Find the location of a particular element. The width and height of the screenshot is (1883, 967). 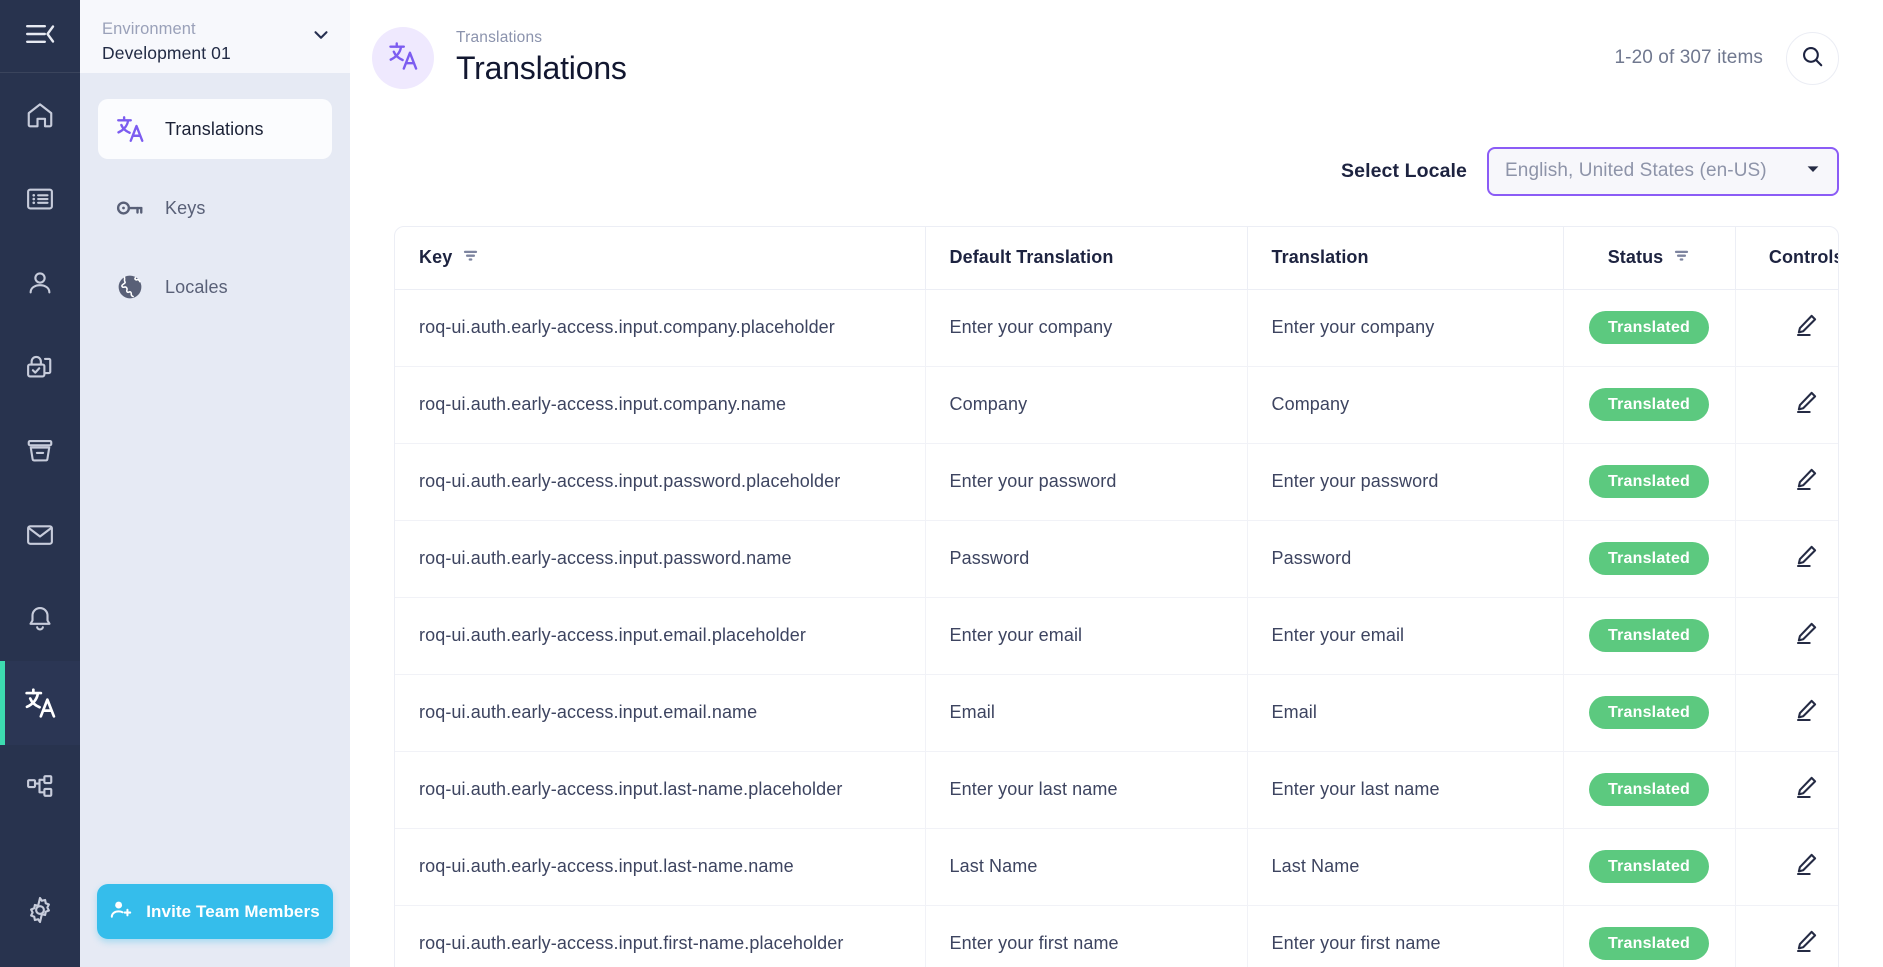

search-button is located at coordinates (1812, 58).